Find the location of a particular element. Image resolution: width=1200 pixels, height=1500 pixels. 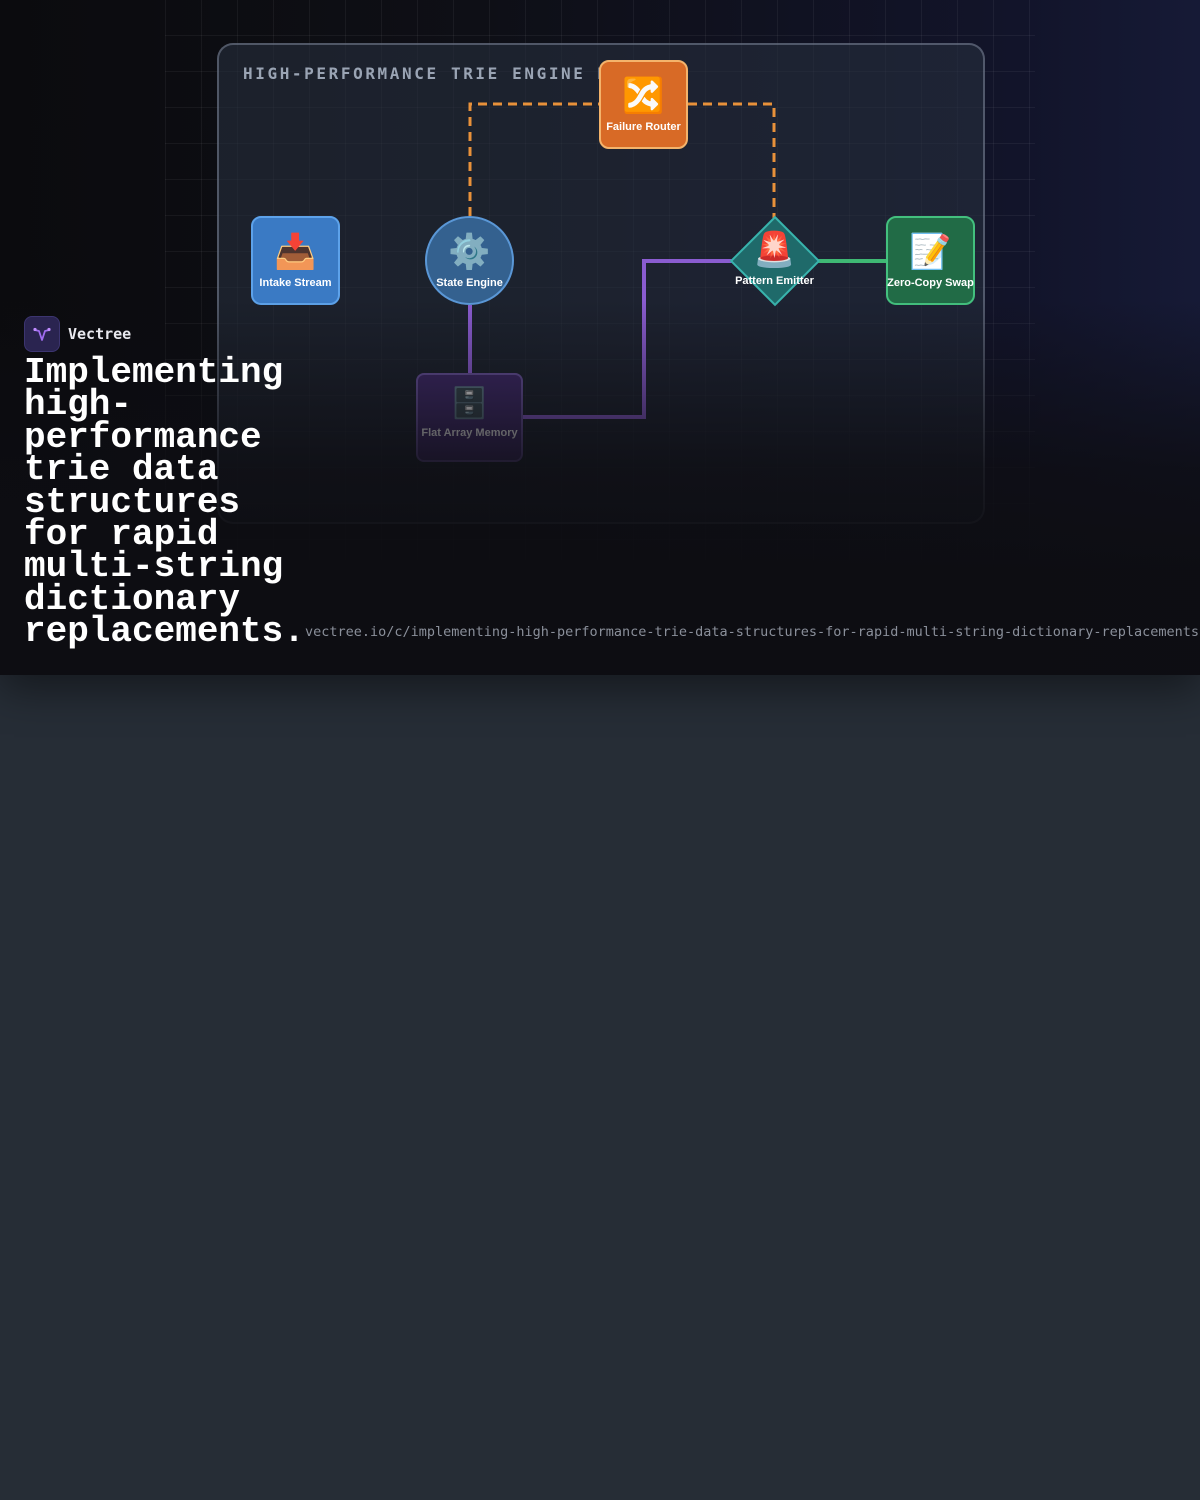

node-failure-router: 🔀 Failure Router is located at coordinates (643, 104).